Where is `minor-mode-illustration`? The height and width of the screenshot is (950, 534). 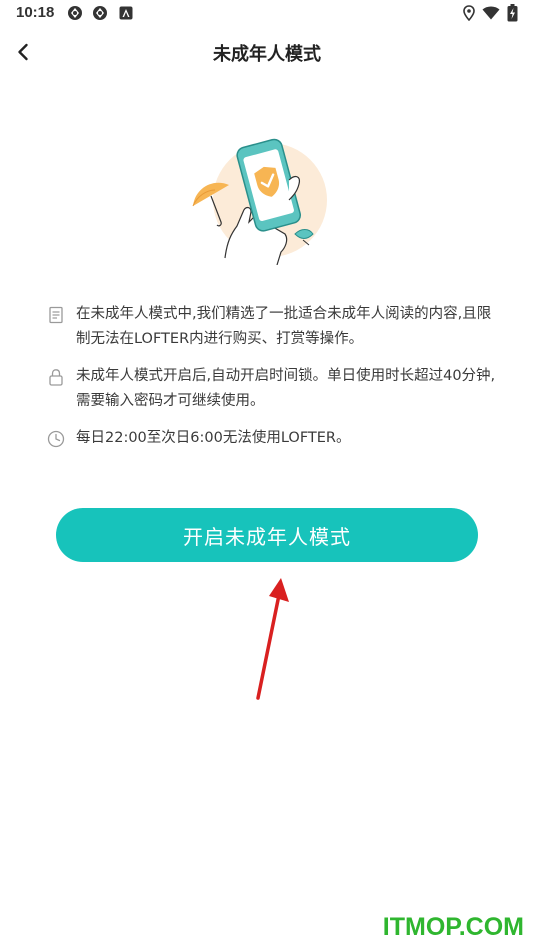
minor-mode-illustration is located at coordinates (259, 201).